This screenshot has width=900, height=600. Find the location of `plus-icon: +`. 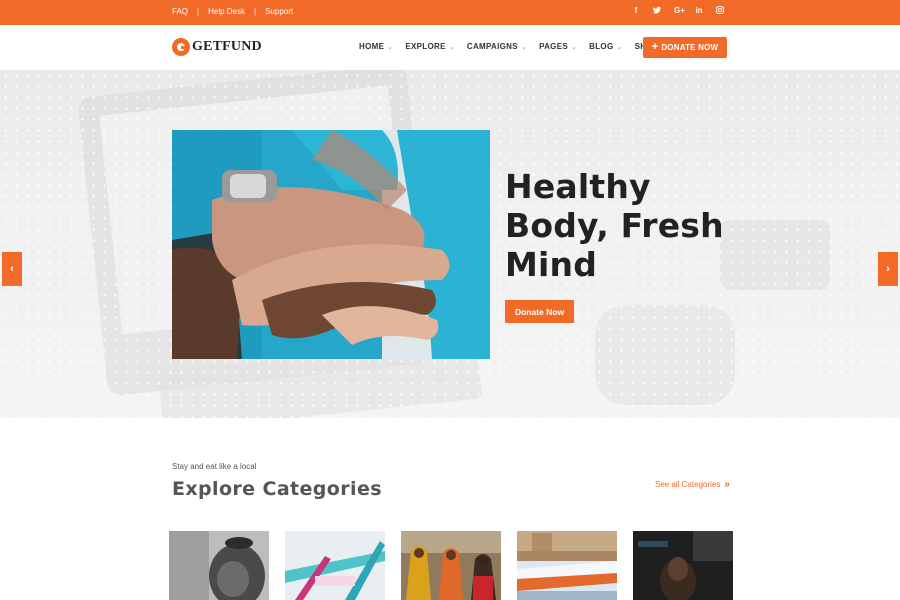

plus-icon: + is located at coordinates (655, 47).